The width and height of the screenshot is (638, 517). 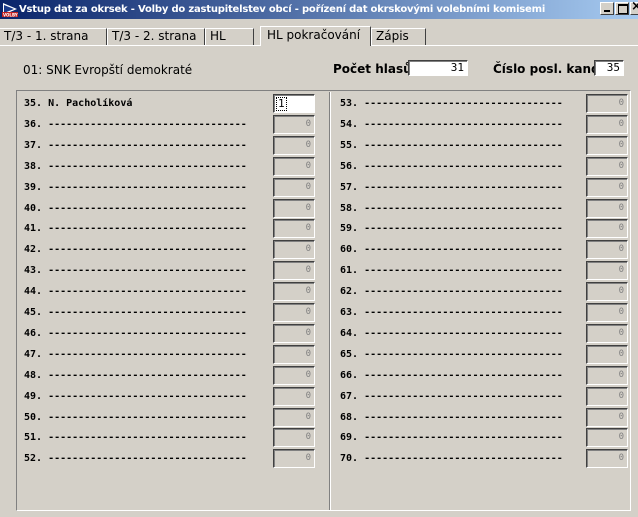 What do you see at coordinates (169, 104) in the screenshot?
I see `candidate-row: 35. N. Pacholíková 1` at bounding box center [169, 104].